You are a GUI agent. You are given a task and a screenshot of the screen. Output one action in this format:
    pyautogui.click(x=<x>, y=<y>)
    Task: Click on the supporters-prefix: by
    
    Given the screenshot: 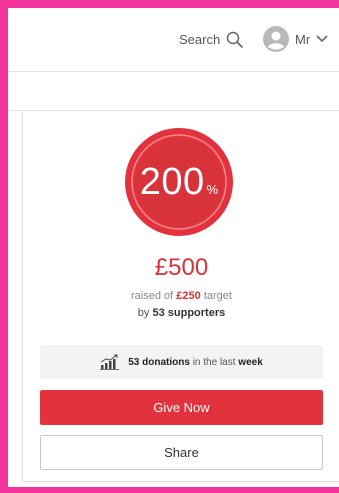 What is the action you would take?
    pyautogui.click(x=143, y=313)
    